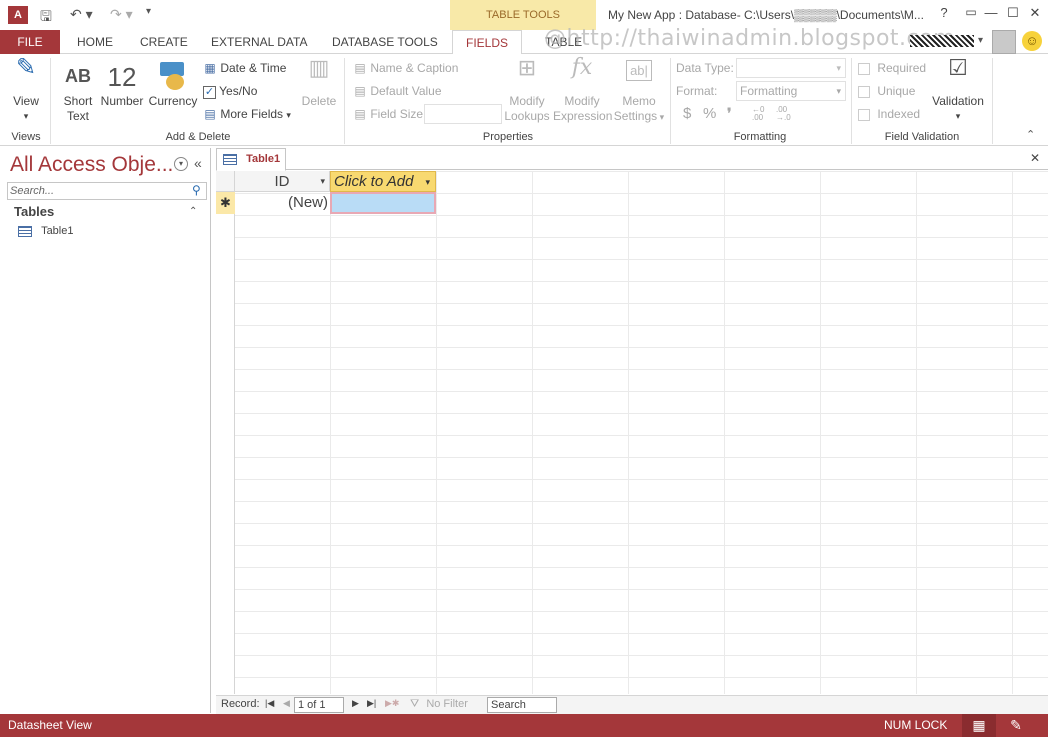 Image resolution: width=1048 pixels, height=737 pixels. Describe the element at coordinates (371, 703) in the screenshot. I see `last-record-icon: ▶|` at that location.